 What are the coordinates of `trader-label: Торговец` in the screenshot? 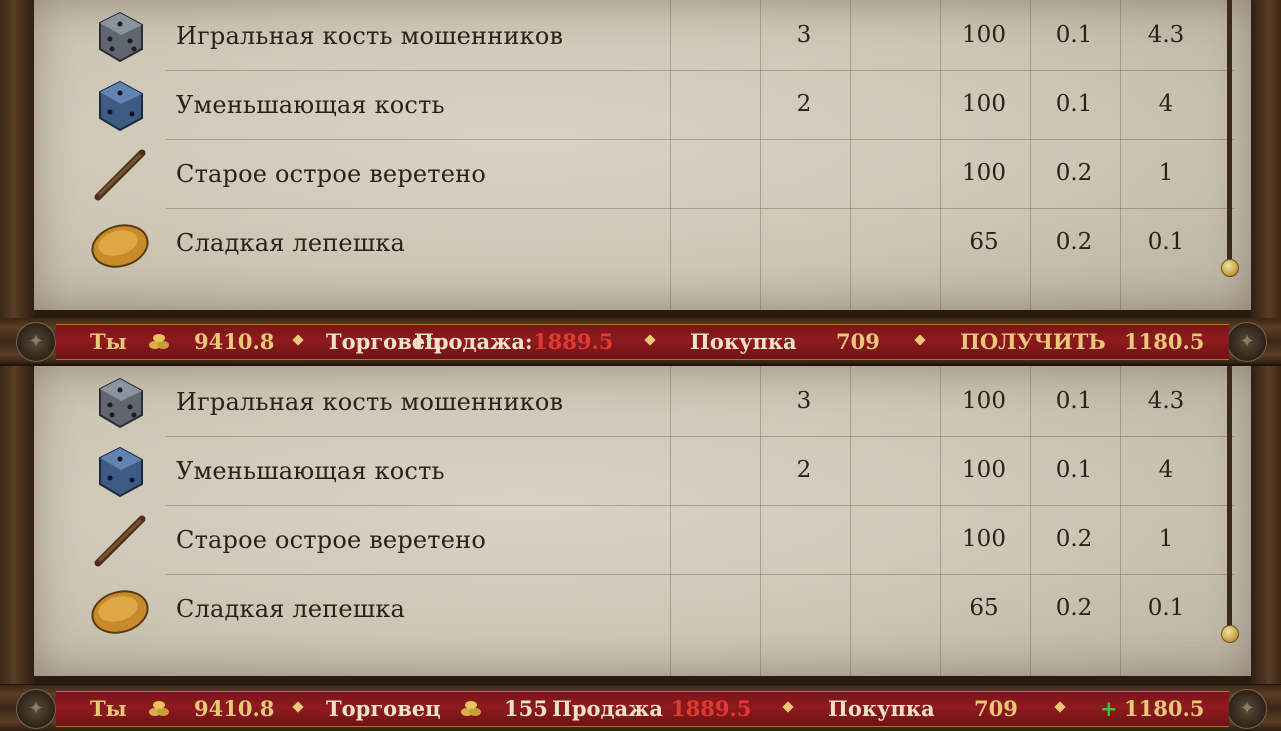 It's located at (383, 708).